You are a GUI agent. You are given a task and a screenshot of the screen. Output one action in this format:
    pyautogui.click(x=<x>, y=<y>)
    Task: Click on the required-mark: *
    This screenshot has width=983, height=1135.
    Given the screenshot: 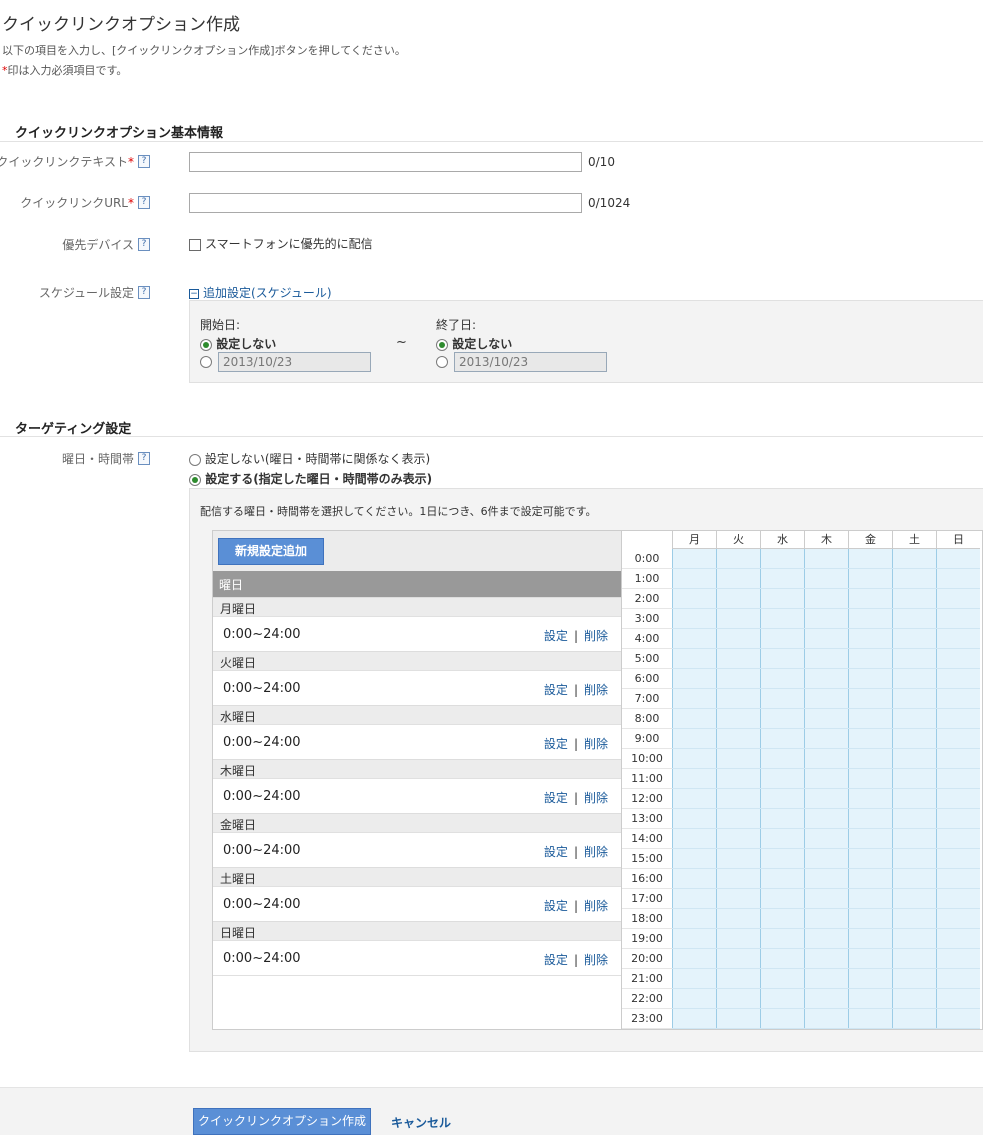 What is the action you would take?
    pyautogui.click(x=131, y=202)
    